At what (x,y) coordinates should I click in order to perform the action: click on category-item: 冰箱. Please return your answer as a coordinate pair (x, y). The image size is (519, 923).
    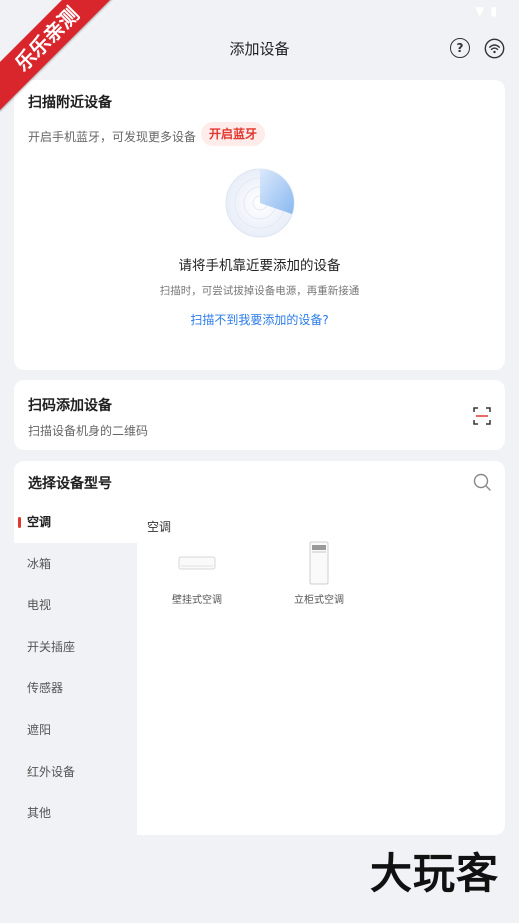
    Looking at the image, I should click on (75, 564).